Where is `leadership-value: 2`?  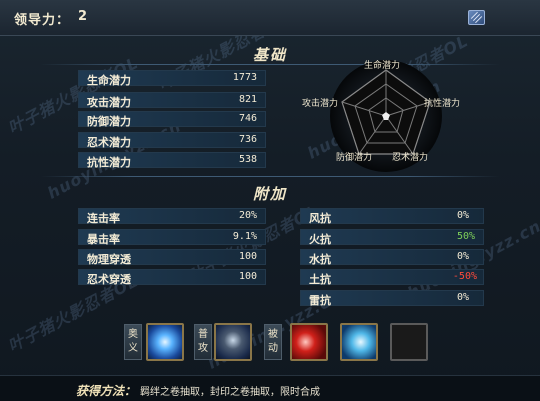 leadership-value: 2 is located at coordinates (83, 16).